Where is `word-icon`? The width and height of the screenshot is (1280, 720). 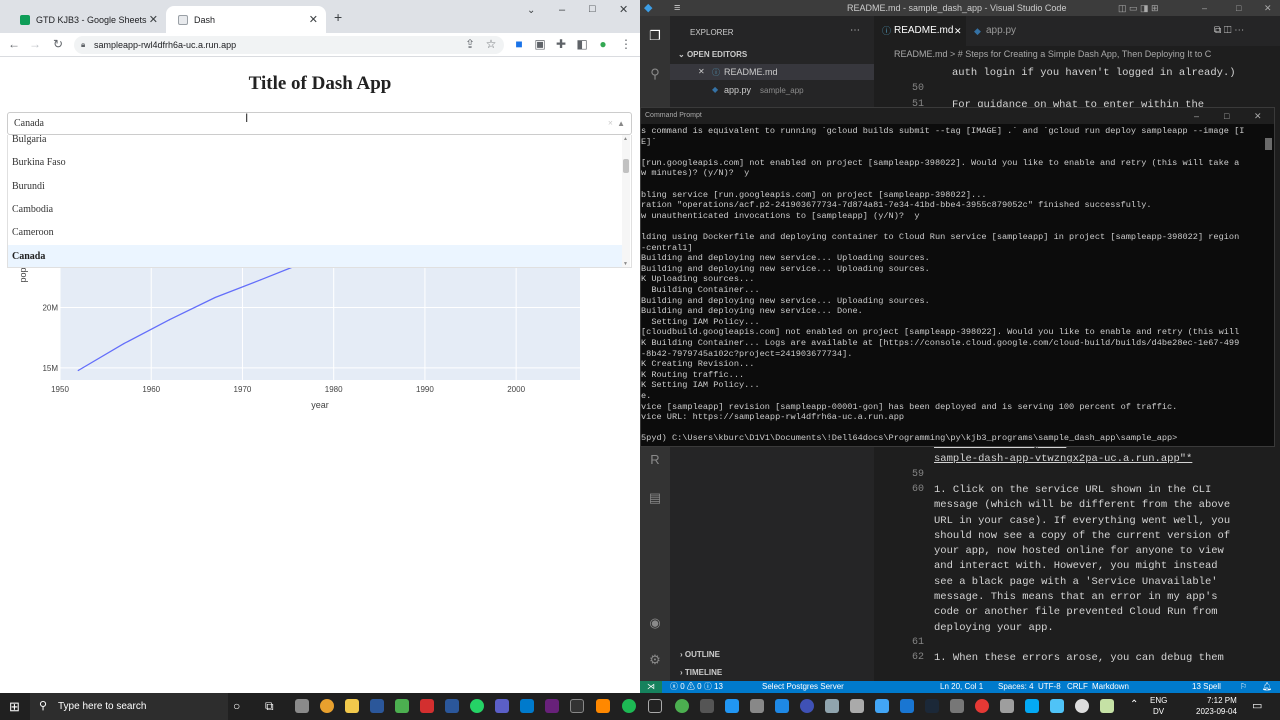
word-icon is located at coordinates (452, 706).